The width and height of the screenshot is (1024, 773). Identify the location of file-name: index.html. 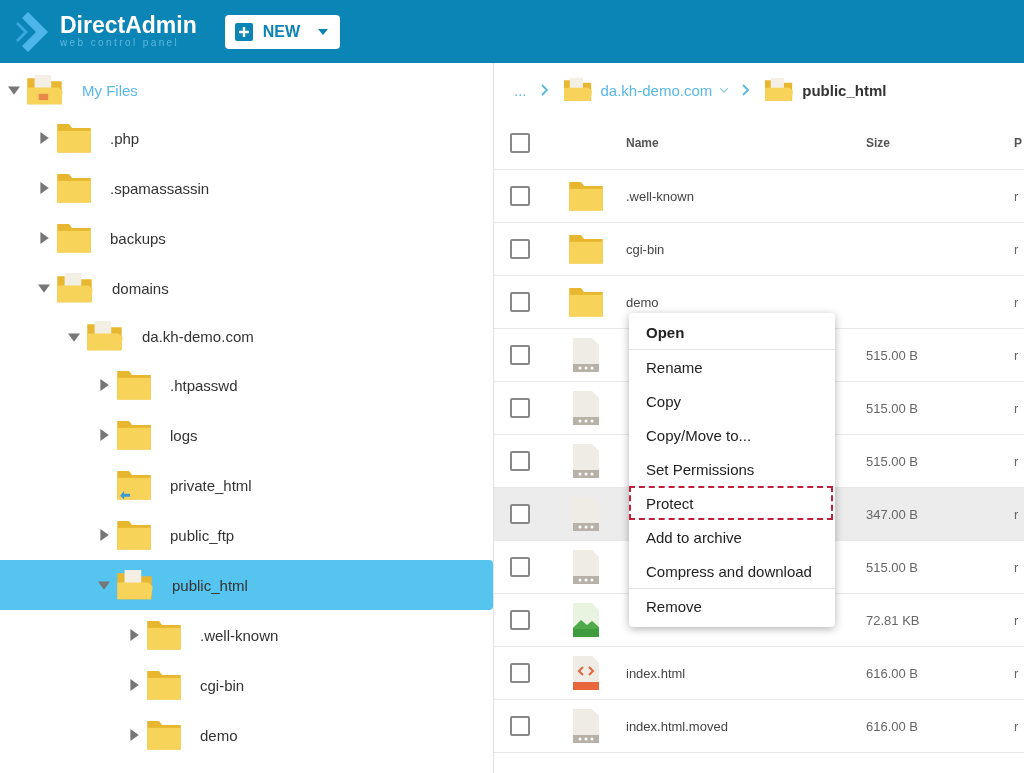
(656, 673).